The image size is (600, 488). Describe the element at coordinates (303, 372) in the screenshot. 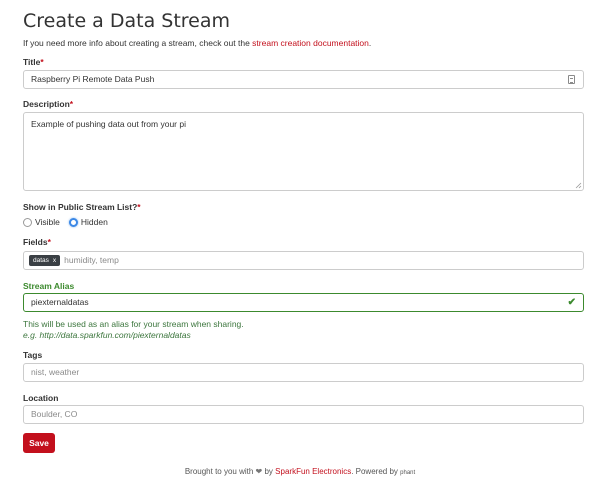

I see `tags-input: nist, weather` at that location.